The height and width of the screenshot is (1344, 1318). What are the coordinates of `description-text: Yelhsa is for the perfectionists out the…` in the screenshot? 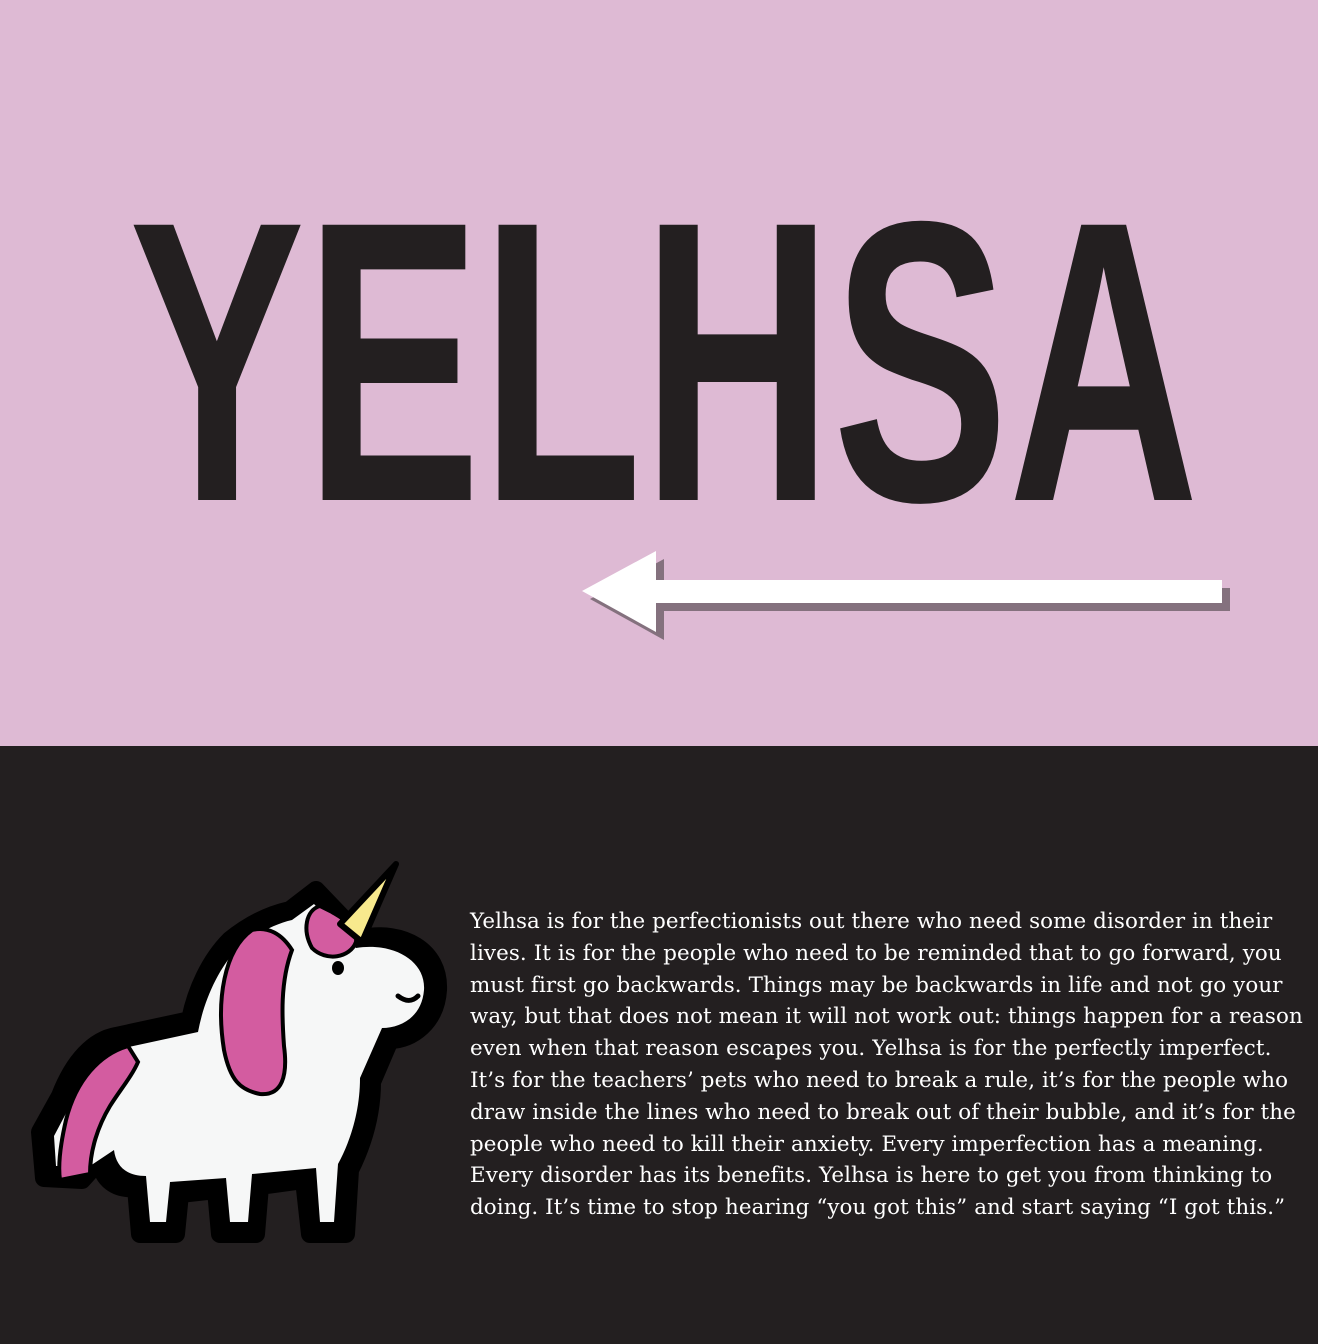 It's located at (886, 1065).